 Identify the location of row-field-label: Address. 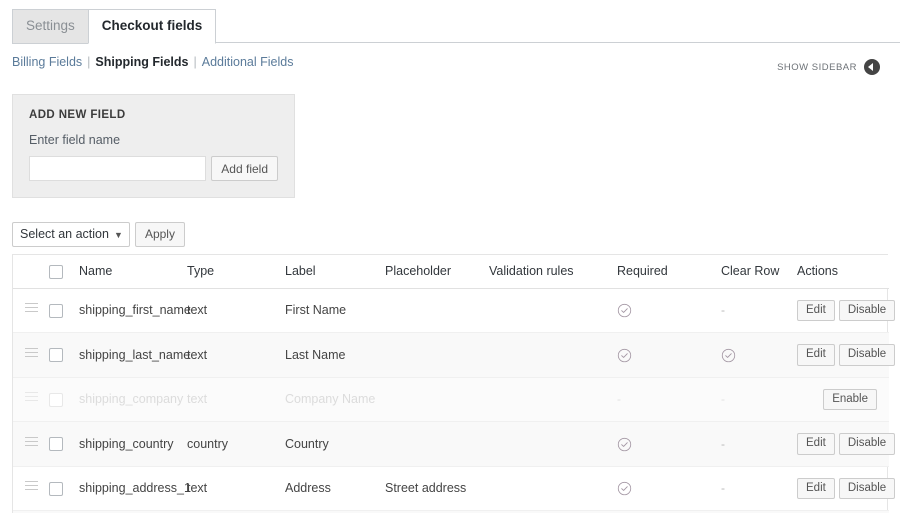
(335, 489).